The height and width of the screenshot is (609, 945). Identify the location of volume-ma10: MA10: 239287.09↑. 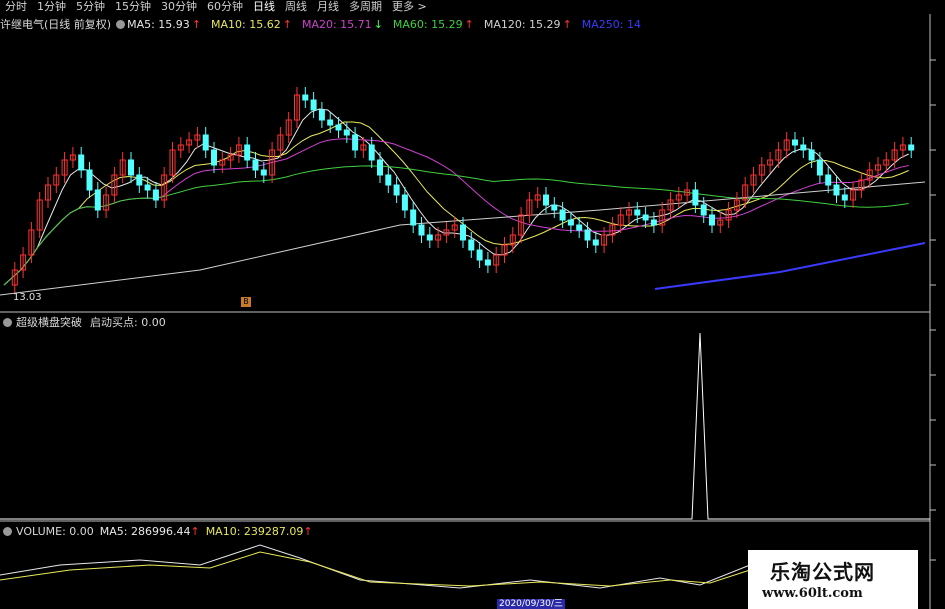
(259, 531).